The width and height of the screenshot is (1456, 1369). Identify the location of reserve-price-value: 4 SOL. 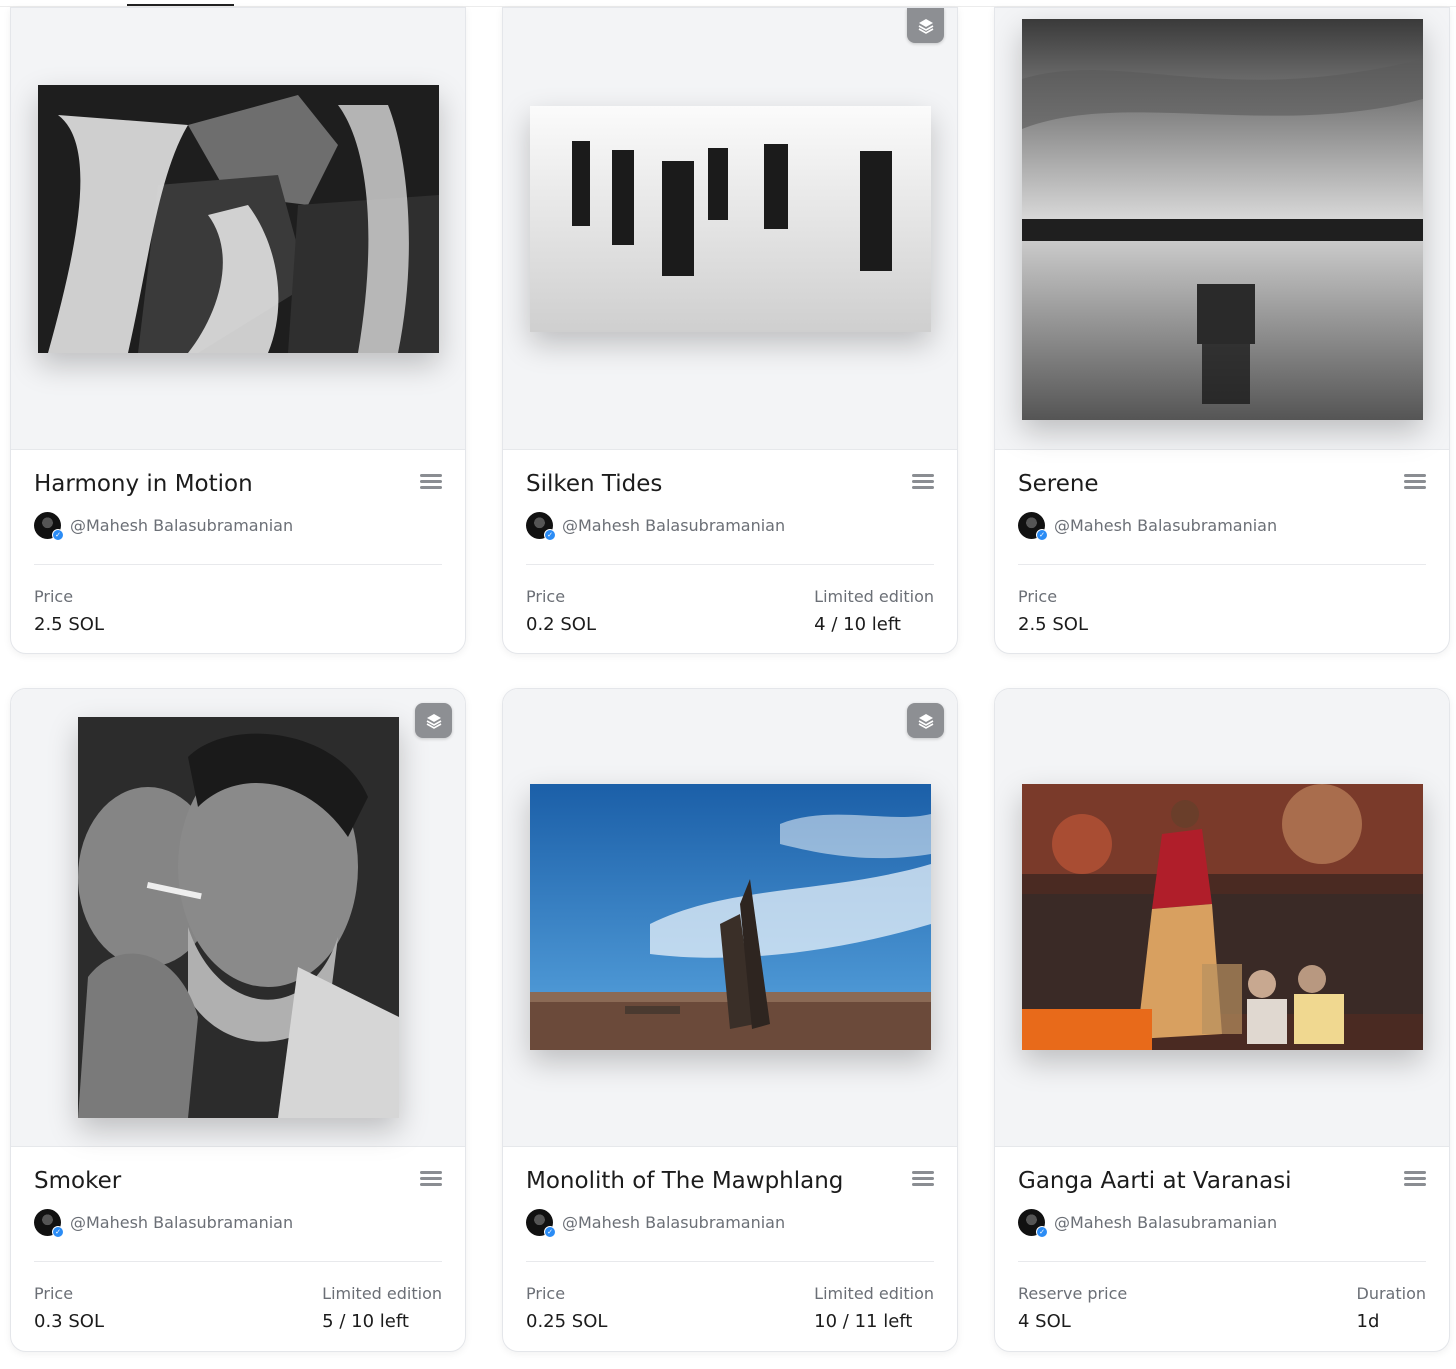
(1044, 1321).